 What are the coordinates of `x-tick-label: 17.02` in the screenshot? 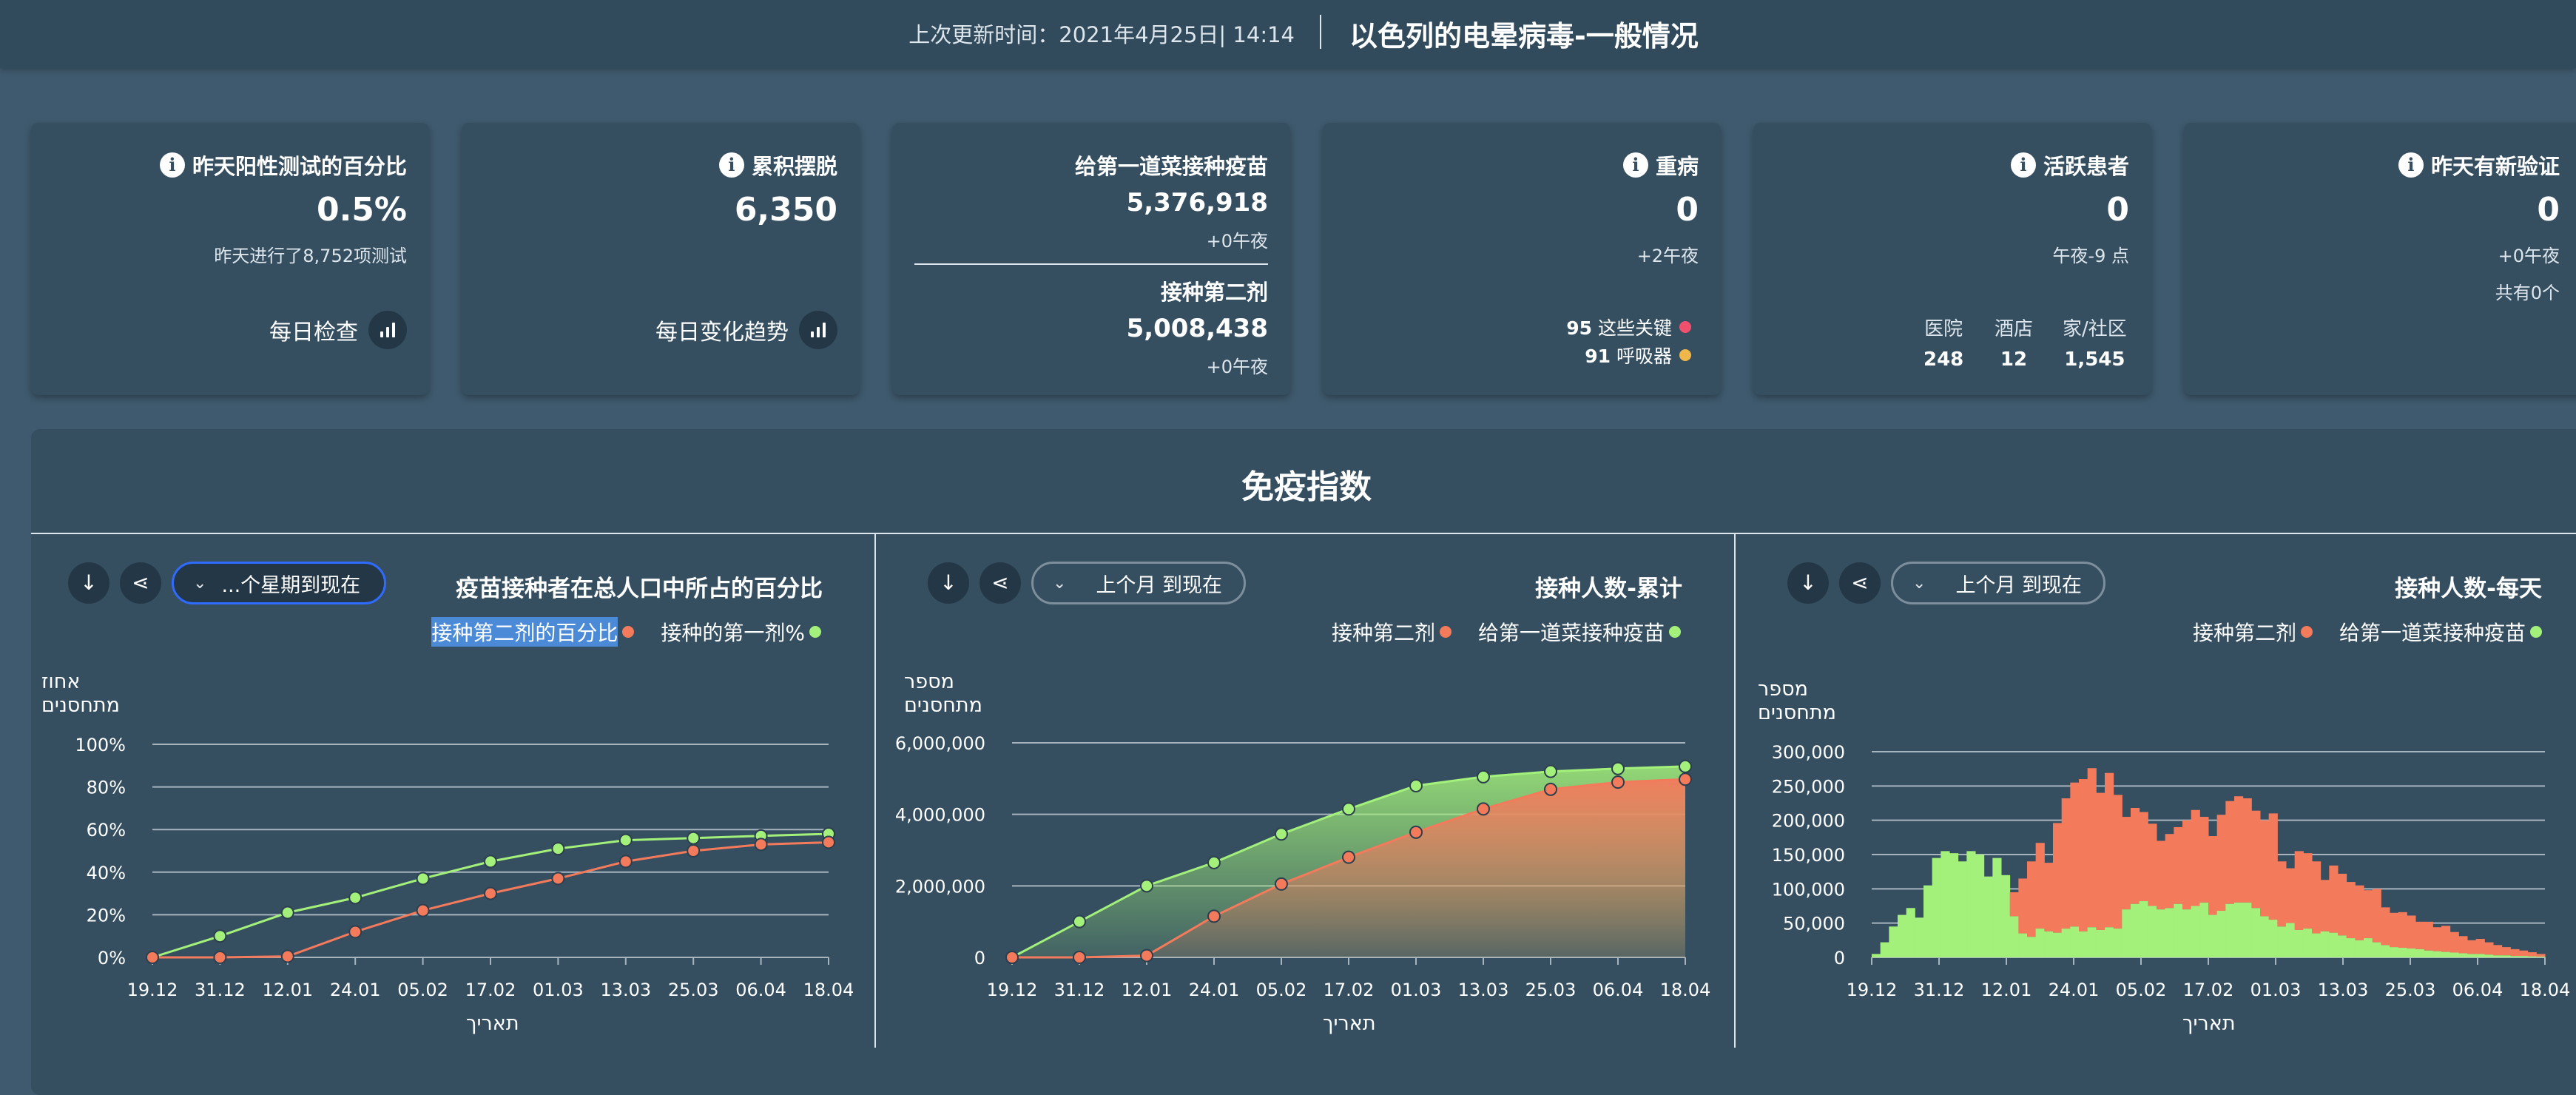 It's located at (2208, 990).